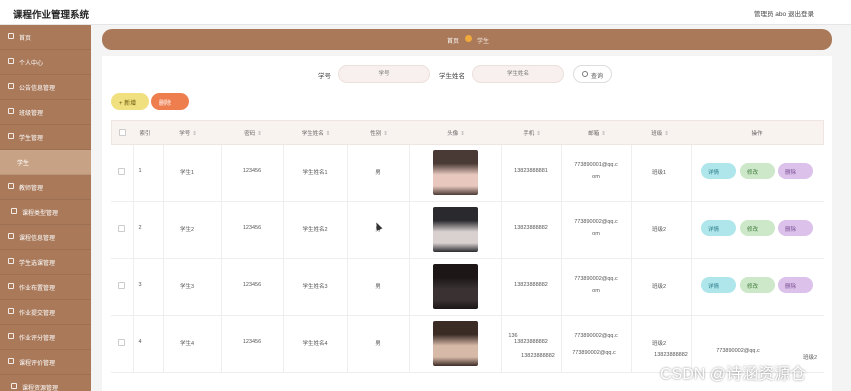 This screenshot has width=851, height=391. I want to click on edit-label: 修改, so click(753, 287).